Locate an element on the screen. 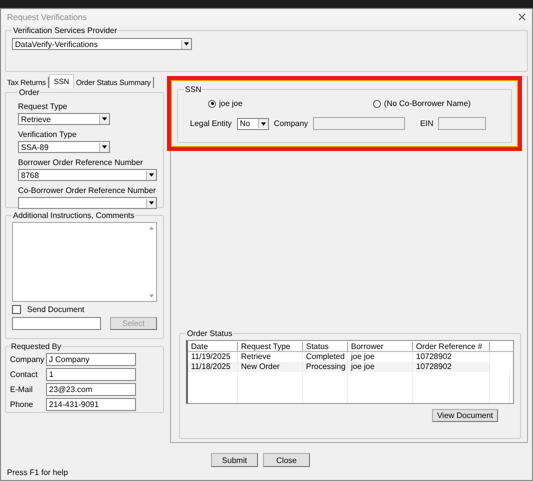 The image size is (533, 481). table-cell: joe joe is located at coordinates (380, 367).